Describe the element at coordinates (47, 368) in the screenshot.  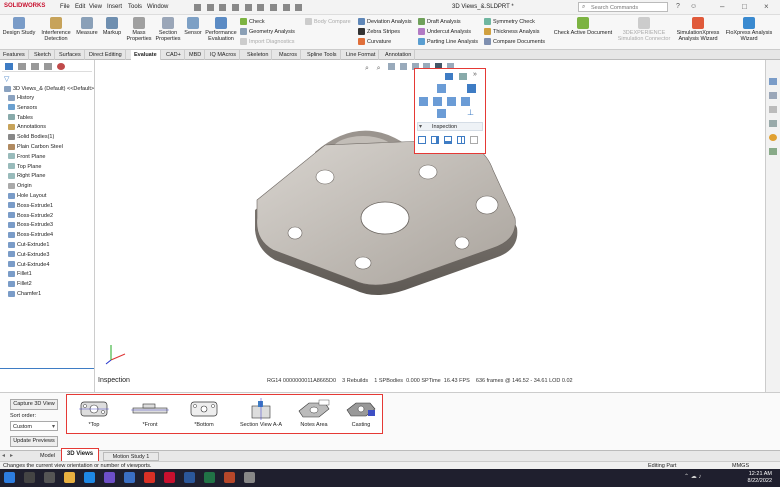
I see `rollback-bar` at that location.